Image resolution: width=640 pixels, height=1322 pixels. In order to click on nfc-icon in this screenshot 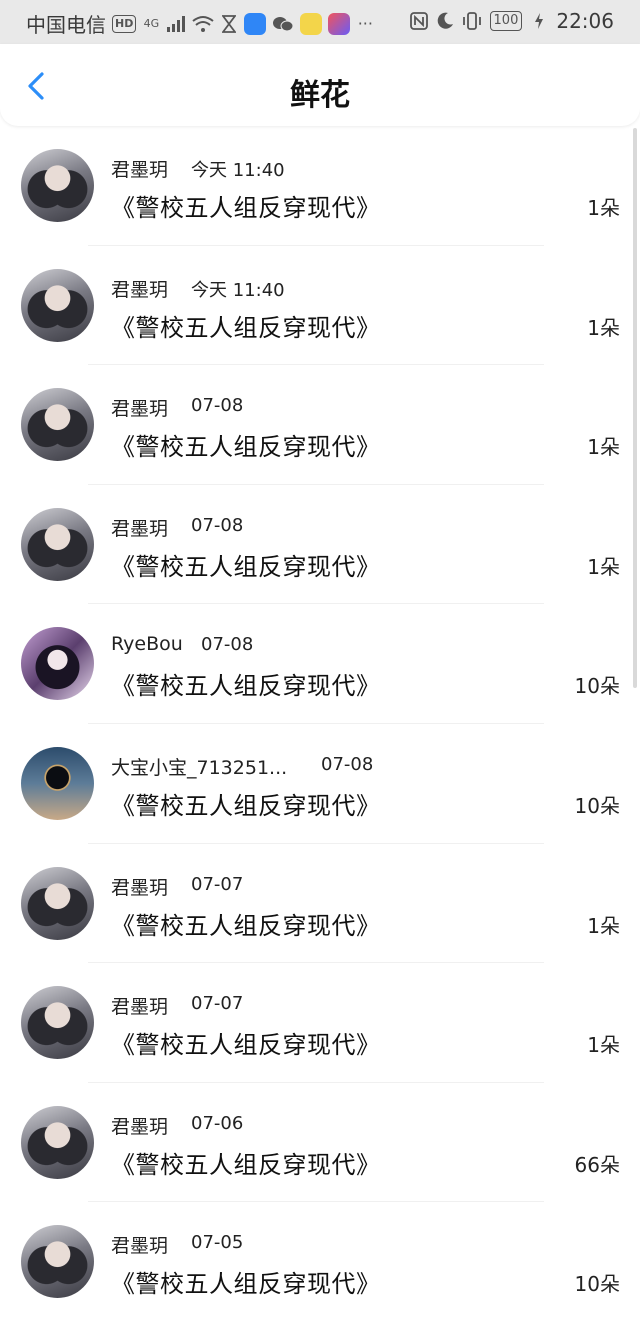, I will do `click(418, 21)`.